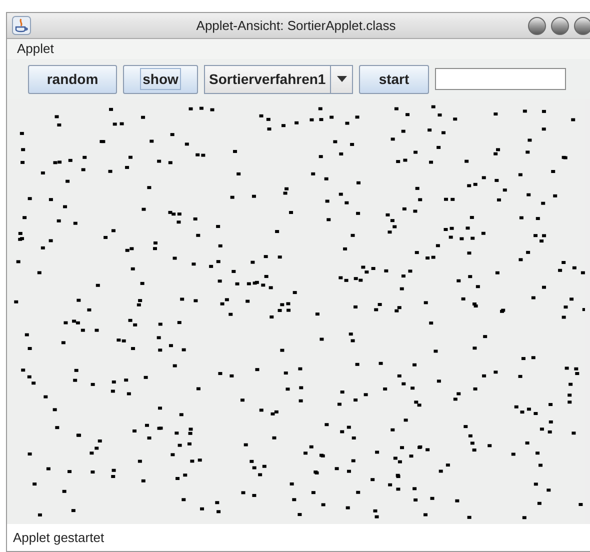 This screenshot has width=590, height=552. What do you see at coordinates (296, 25) in the screenshot?
I see `window-title: Applet-Ansicht: SortierApplet.class` at bounding box center [296, 25].